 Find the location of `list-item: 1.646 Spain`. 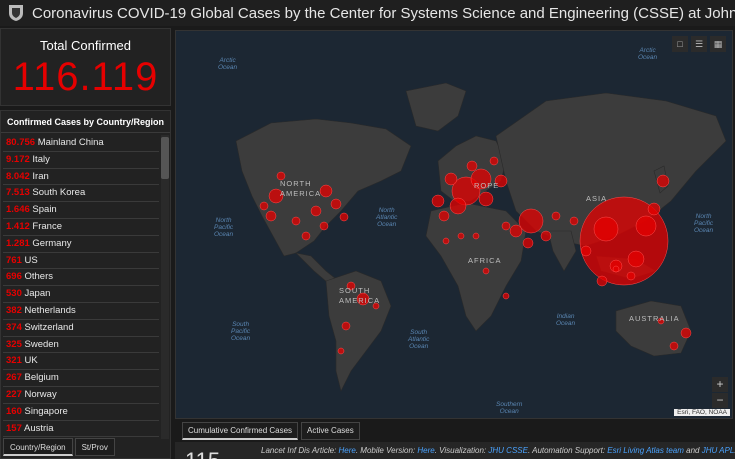

list-item: 1.646 Spain is located at coordinates (81, 210).